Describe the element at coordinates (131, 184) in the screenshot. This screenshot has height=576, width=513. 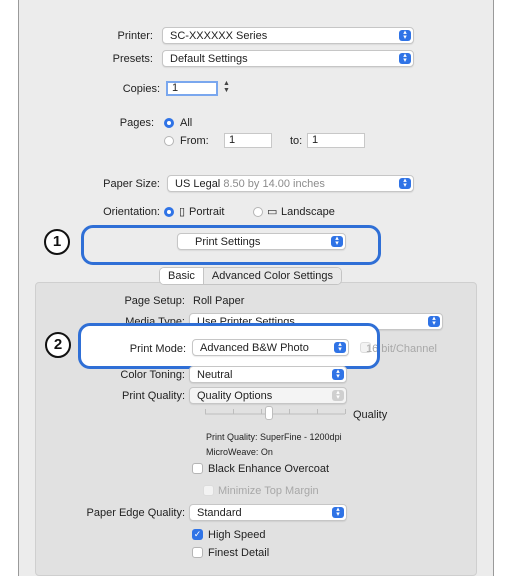
I see `paper-size-label: Paper Size:` at that location.